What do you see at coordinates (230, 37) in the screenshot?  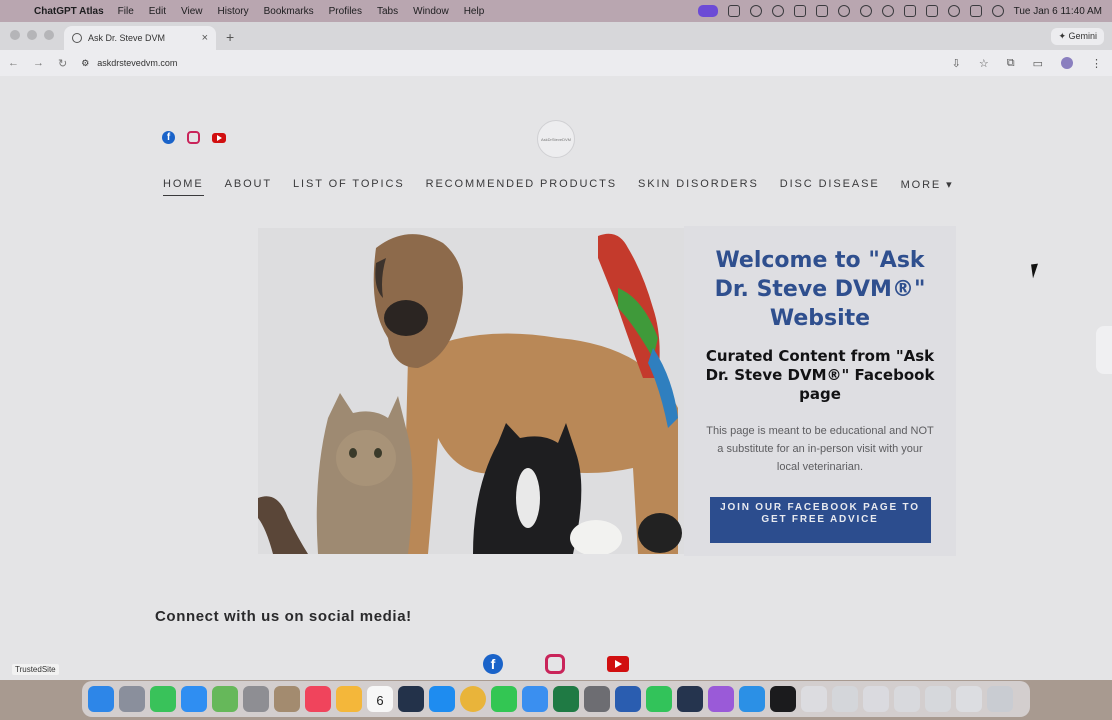 I see `new-tab-button: +` at bounding box center [230, 37].